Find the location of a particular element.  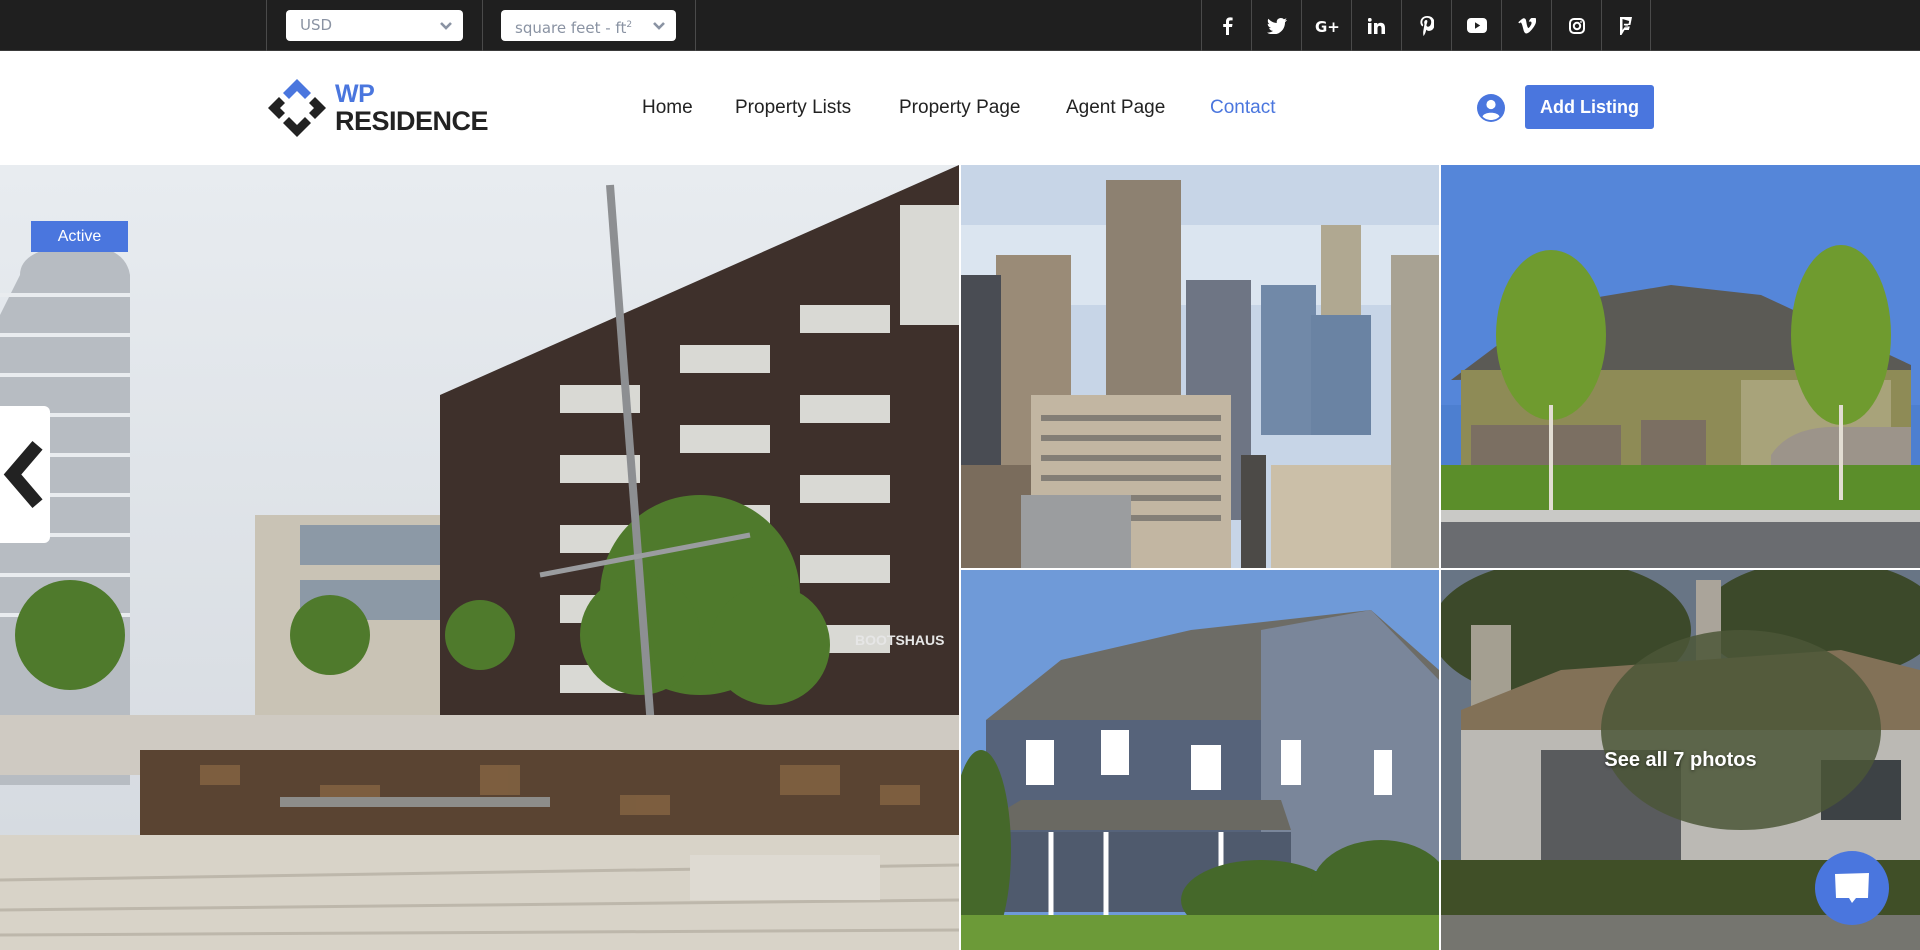

linkedin-link is located at coordinates (1376, 25).